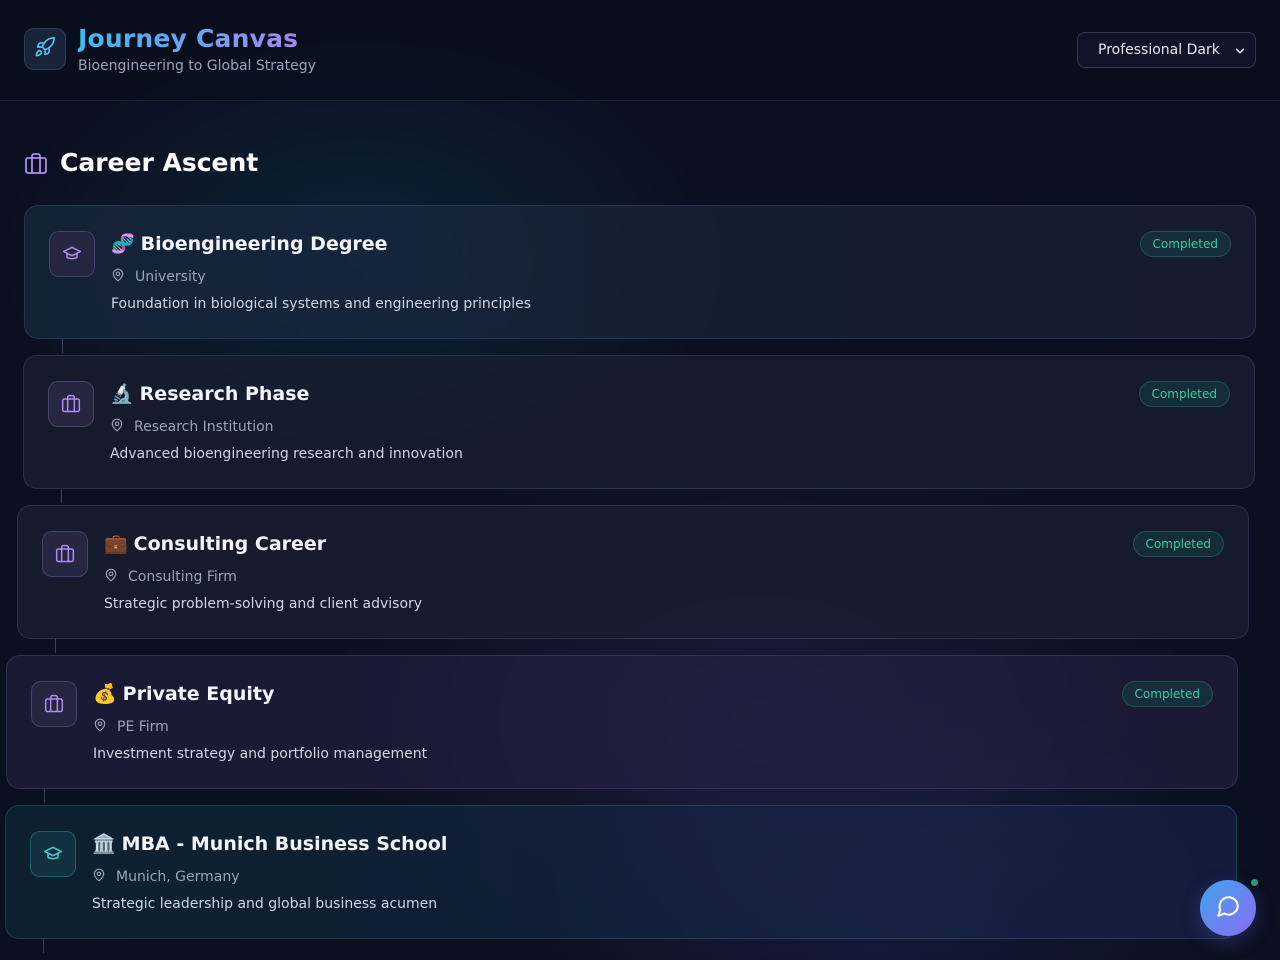 The width and height of the screenshot is (1280, 960). What do you see at coordinates (230, 544) in the screenshot?
I see `milestone-title-text: Consulting Career` at bounding box center [230, 544].